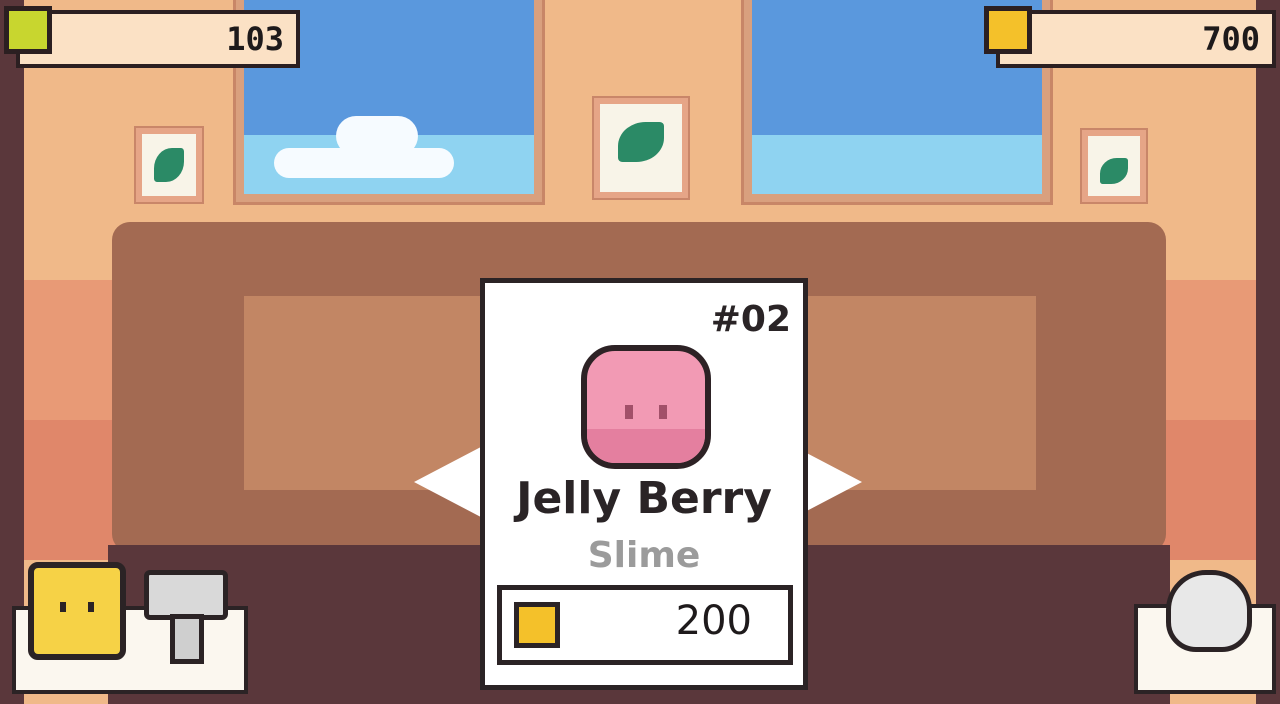 The image size is (1280, 704). What do you see at coordinates (255, 39) in the screenshot?
I see `jelly-currency-value: 103` at bounding box center [255, 39].